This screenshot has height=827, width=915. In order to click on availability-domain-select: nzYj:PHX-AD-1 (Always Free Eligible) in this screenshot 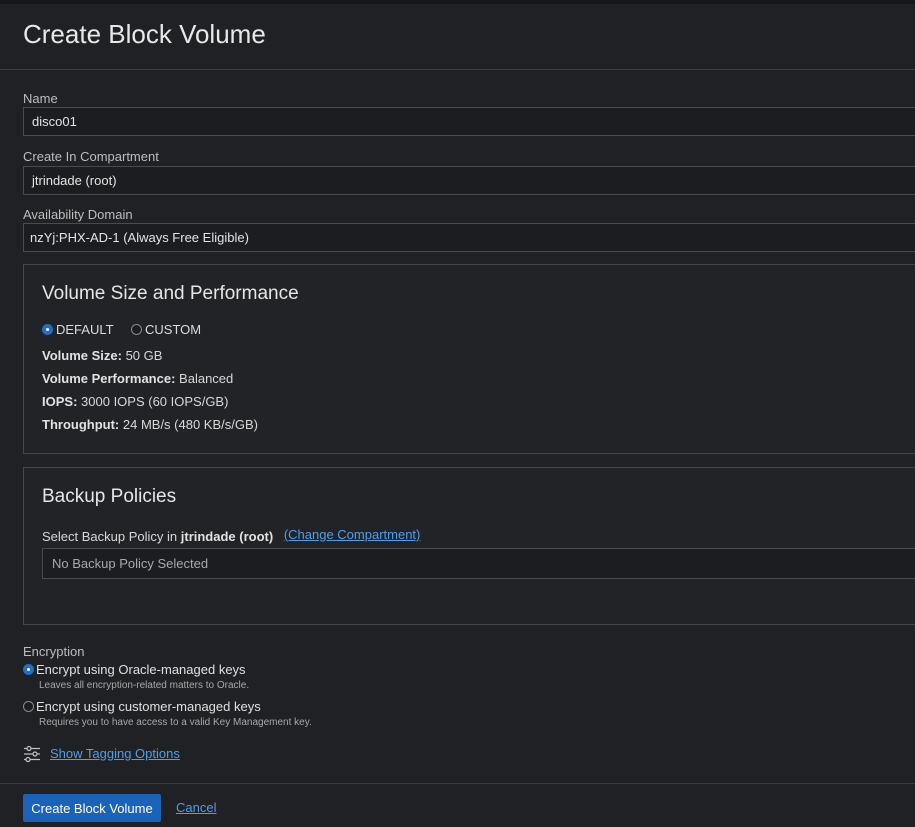, I will do `click(469, 237)`.